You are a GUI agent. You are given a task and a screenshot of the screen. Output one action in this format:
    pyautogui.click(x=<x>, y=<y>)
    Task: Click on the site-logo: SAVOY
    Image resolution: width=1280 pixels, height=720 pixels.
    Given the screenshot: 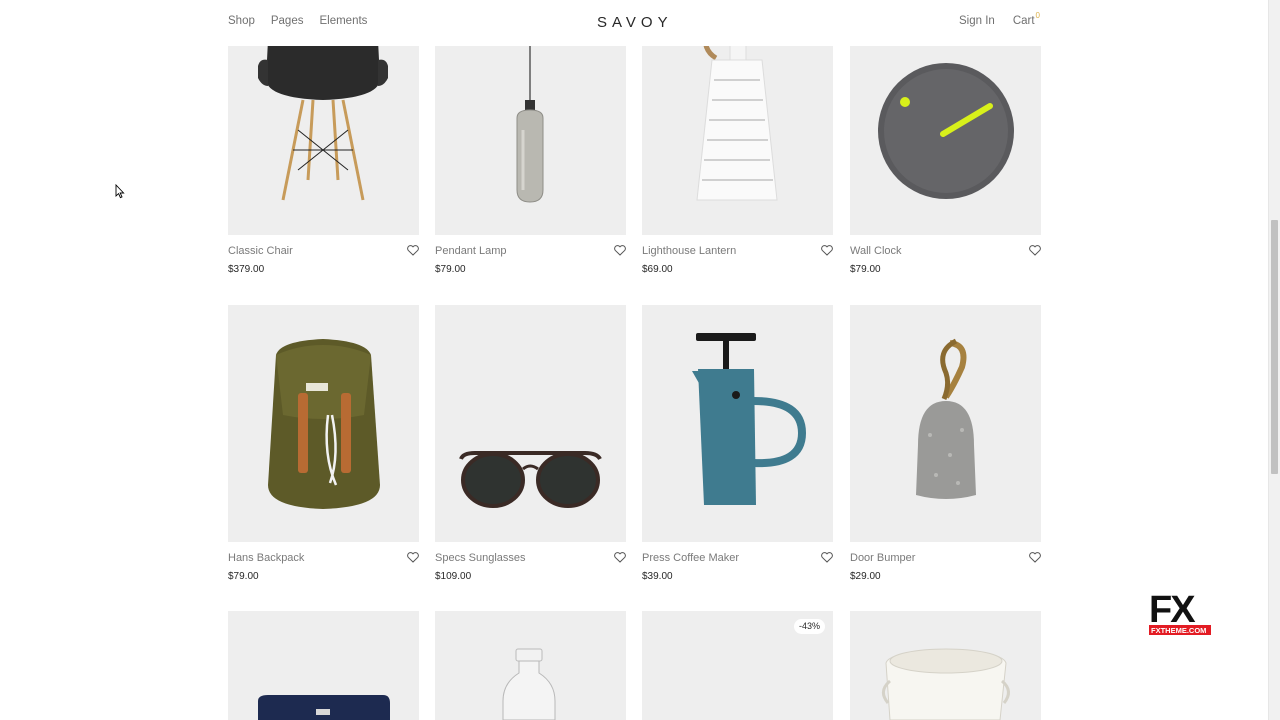 What is the action you would take?
    pyautogui.click(x=635, y=22)
    